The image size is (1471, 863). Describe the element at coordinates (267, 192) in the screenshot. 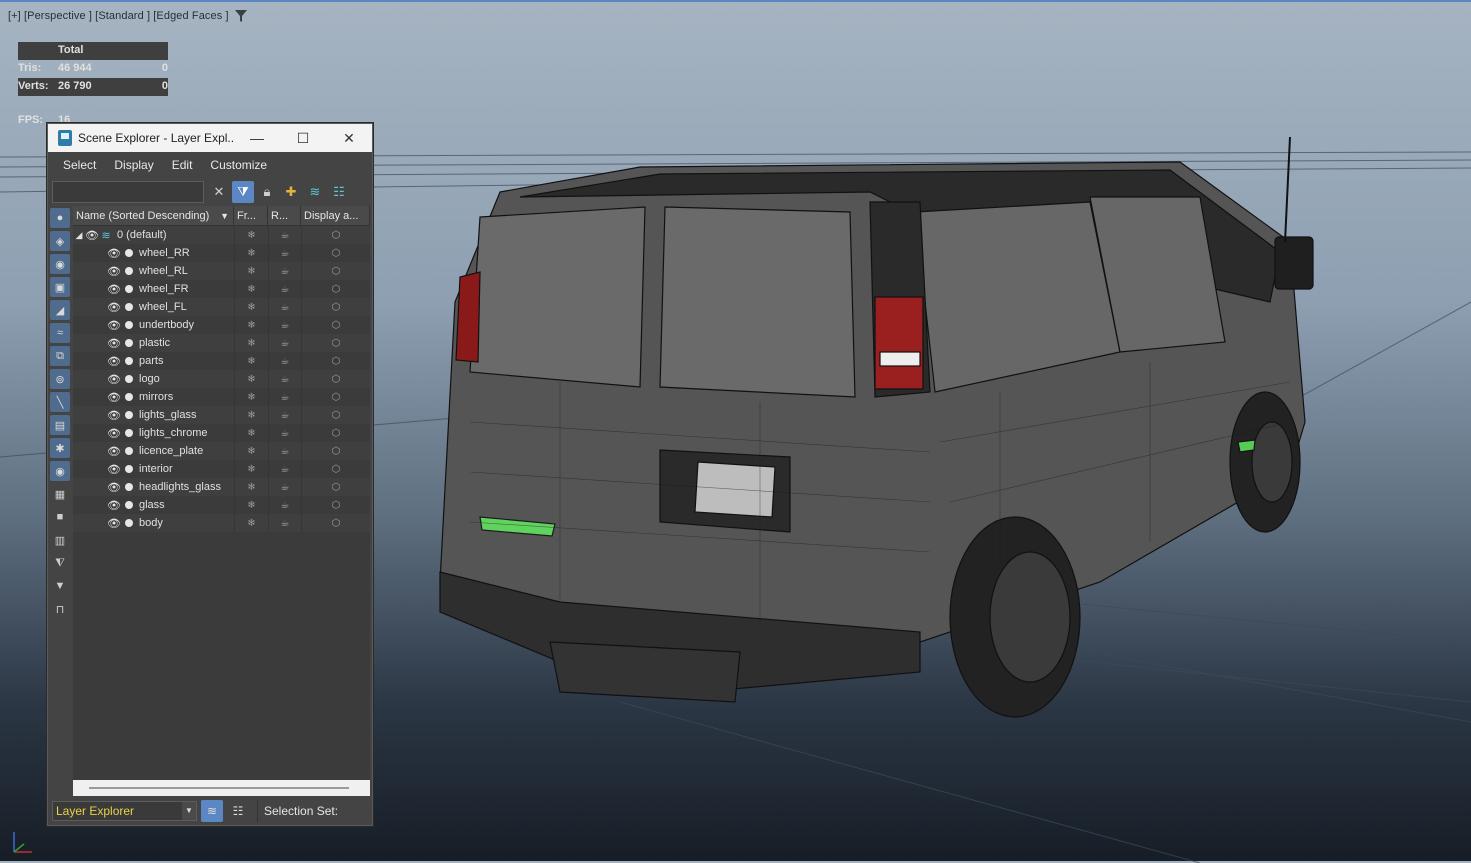

I see `lock-icon: 🔒︎` at that location.